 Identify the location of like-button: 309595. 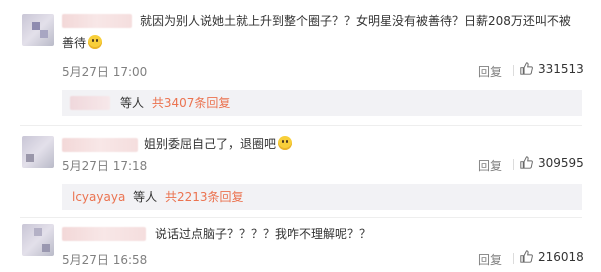
(552, 163).